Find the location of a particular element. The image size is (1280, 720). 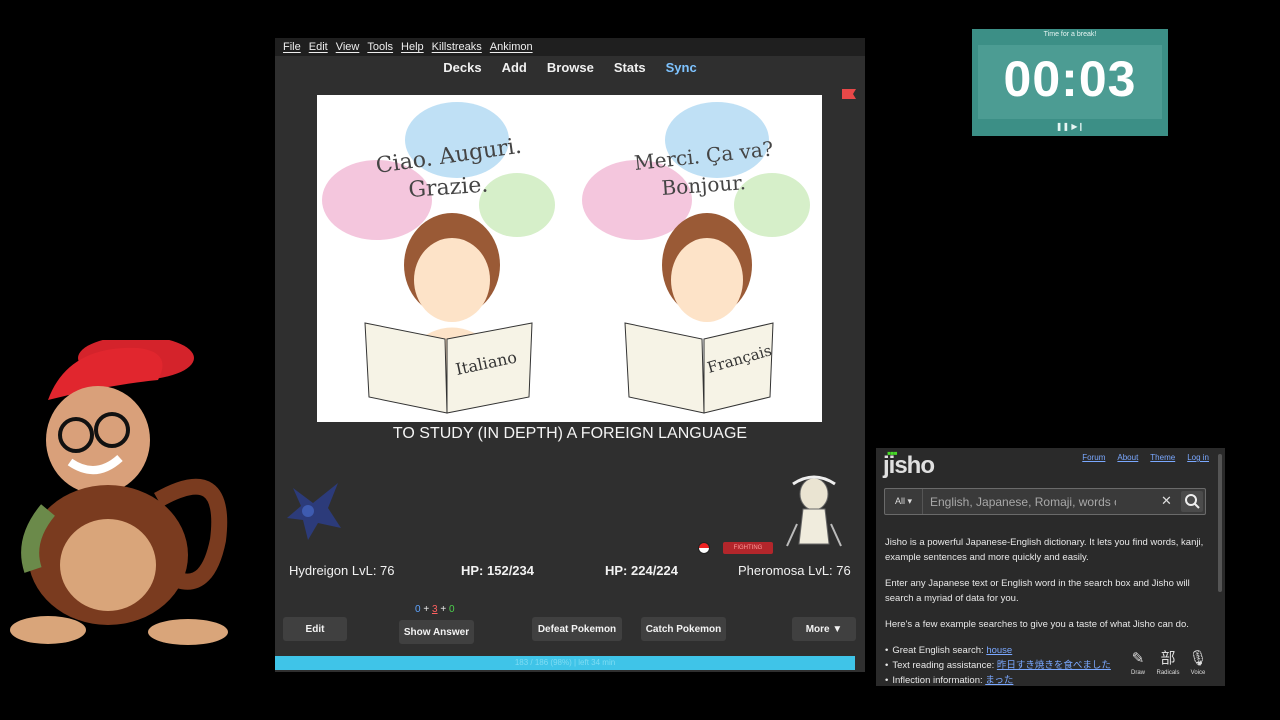

toolbar-sync: Sync is located at coordinates (681, 67).